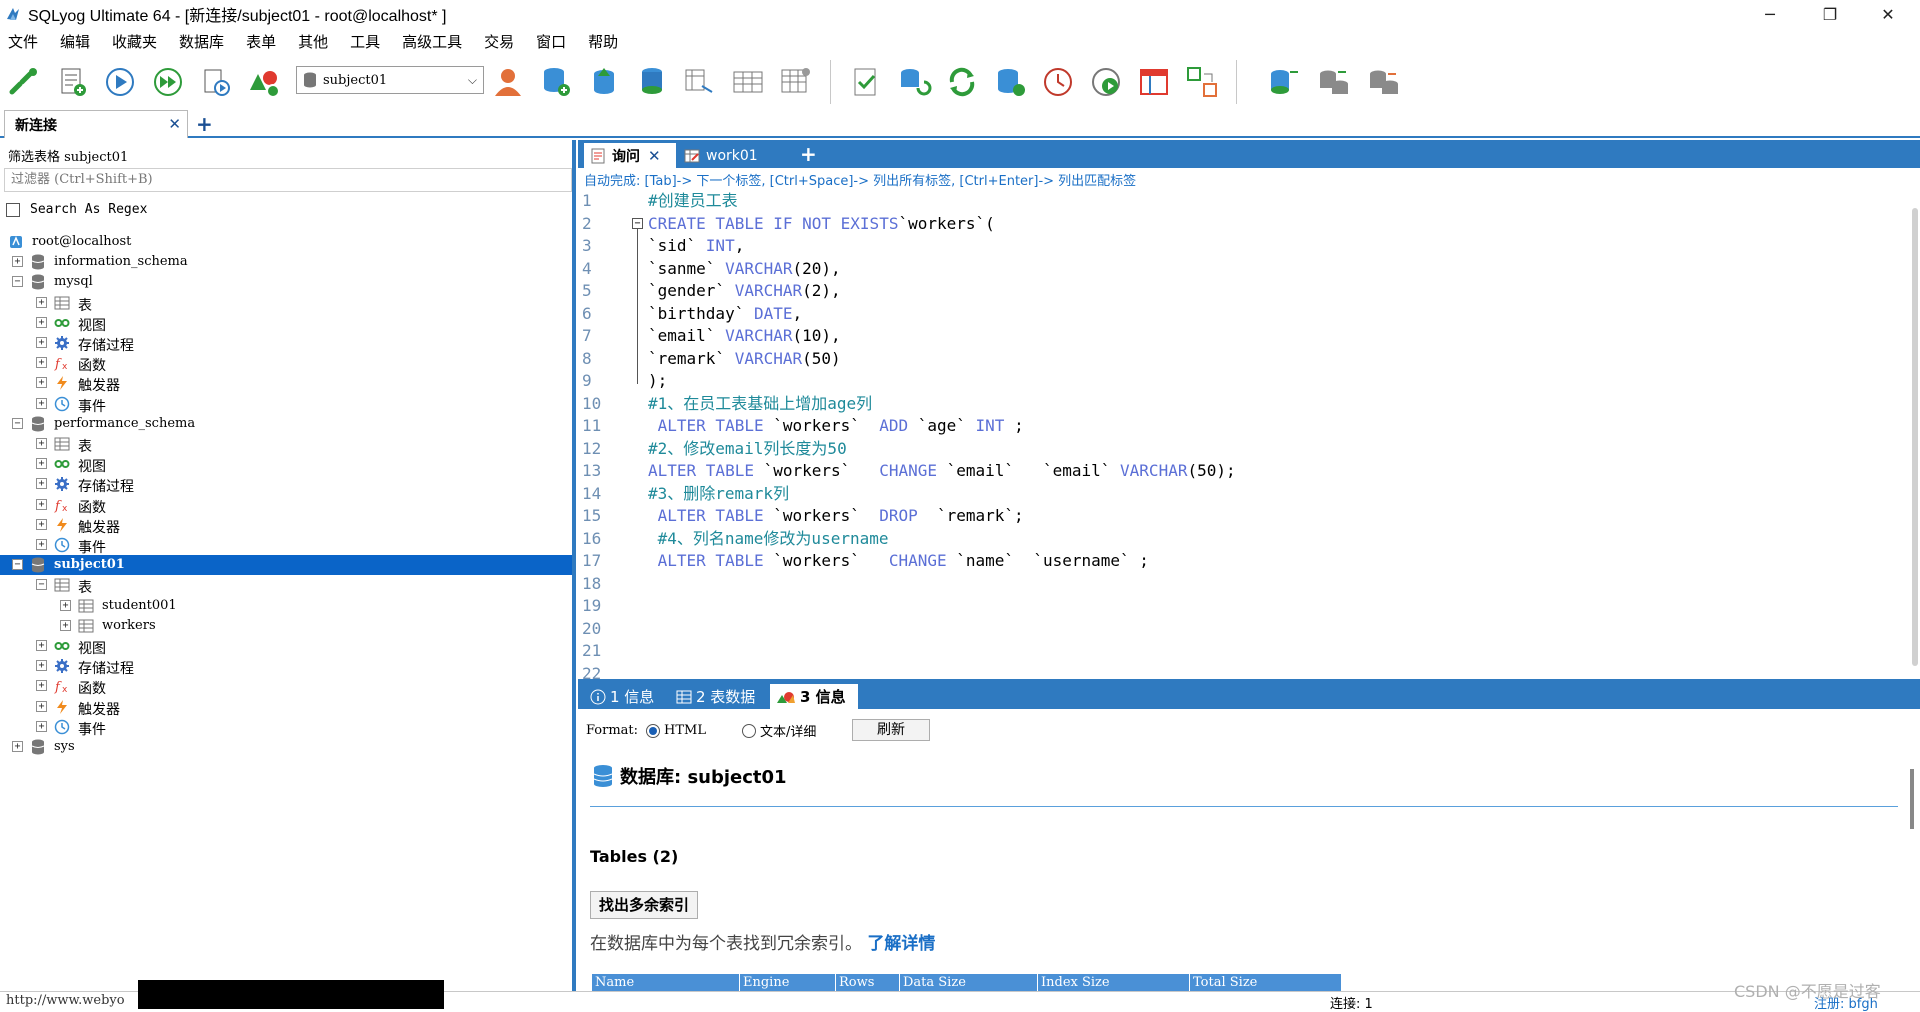  Describe the element at coordinates (814, 696) in the screenshot. I see `tab-info: 3 信息` at that location.